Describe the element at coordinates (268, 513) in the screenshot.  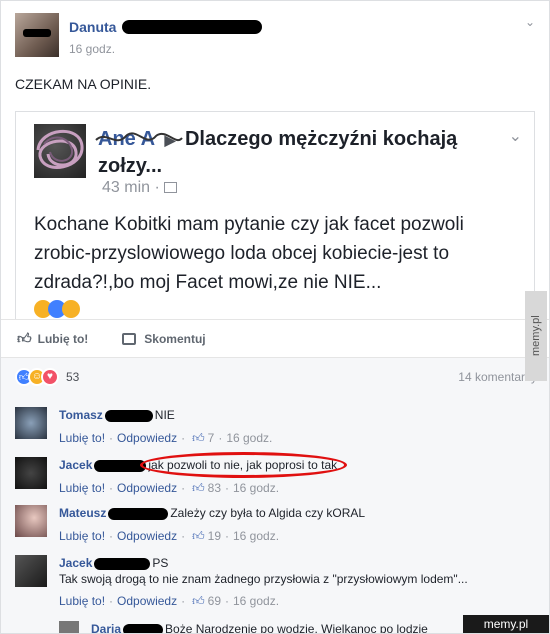
I see `comment-text: Zależy czy była to Algida czy kORAL` at that location.